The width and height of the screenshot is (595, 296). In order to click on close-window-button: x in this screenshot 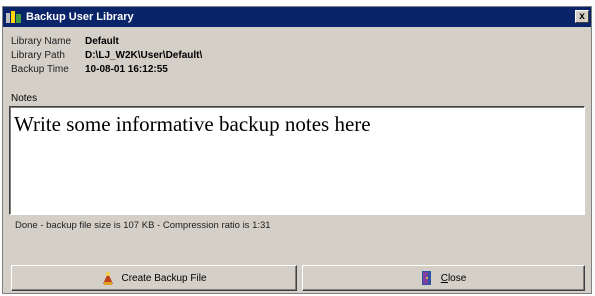, I will do `click(582, 16)`.